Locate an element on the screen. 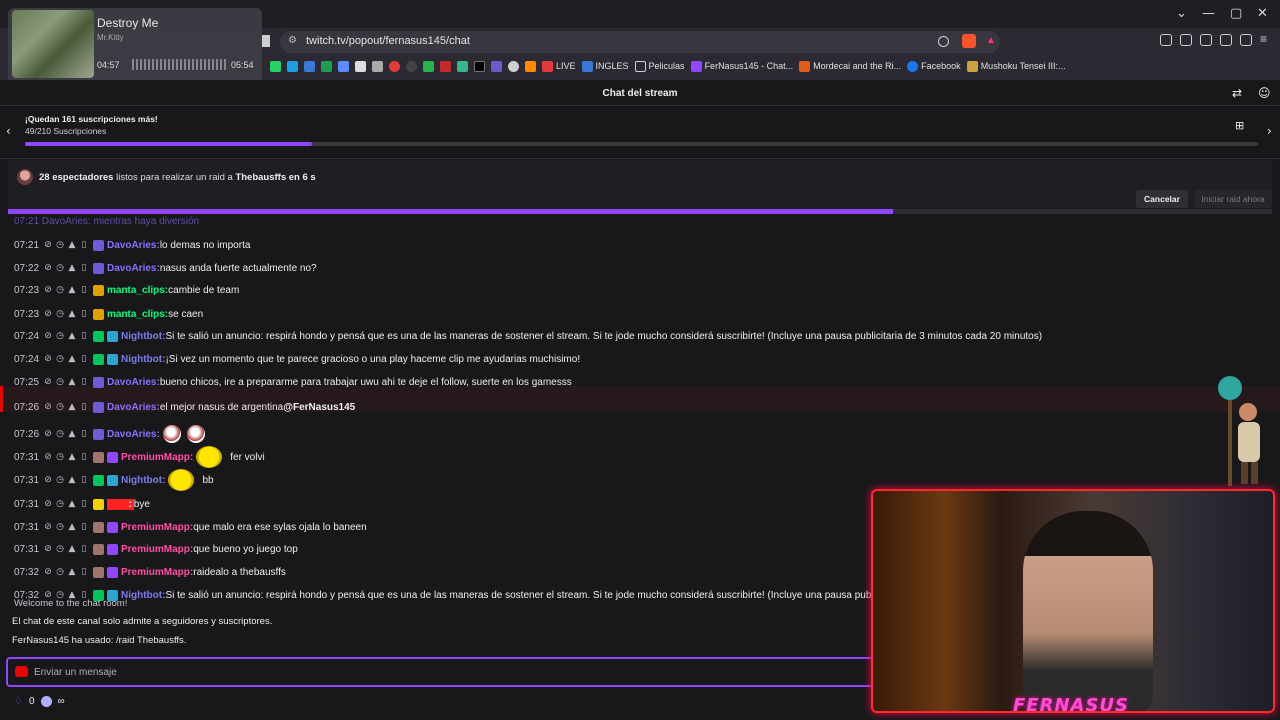  brave-lion-icon is located at coordinates (969, 41).